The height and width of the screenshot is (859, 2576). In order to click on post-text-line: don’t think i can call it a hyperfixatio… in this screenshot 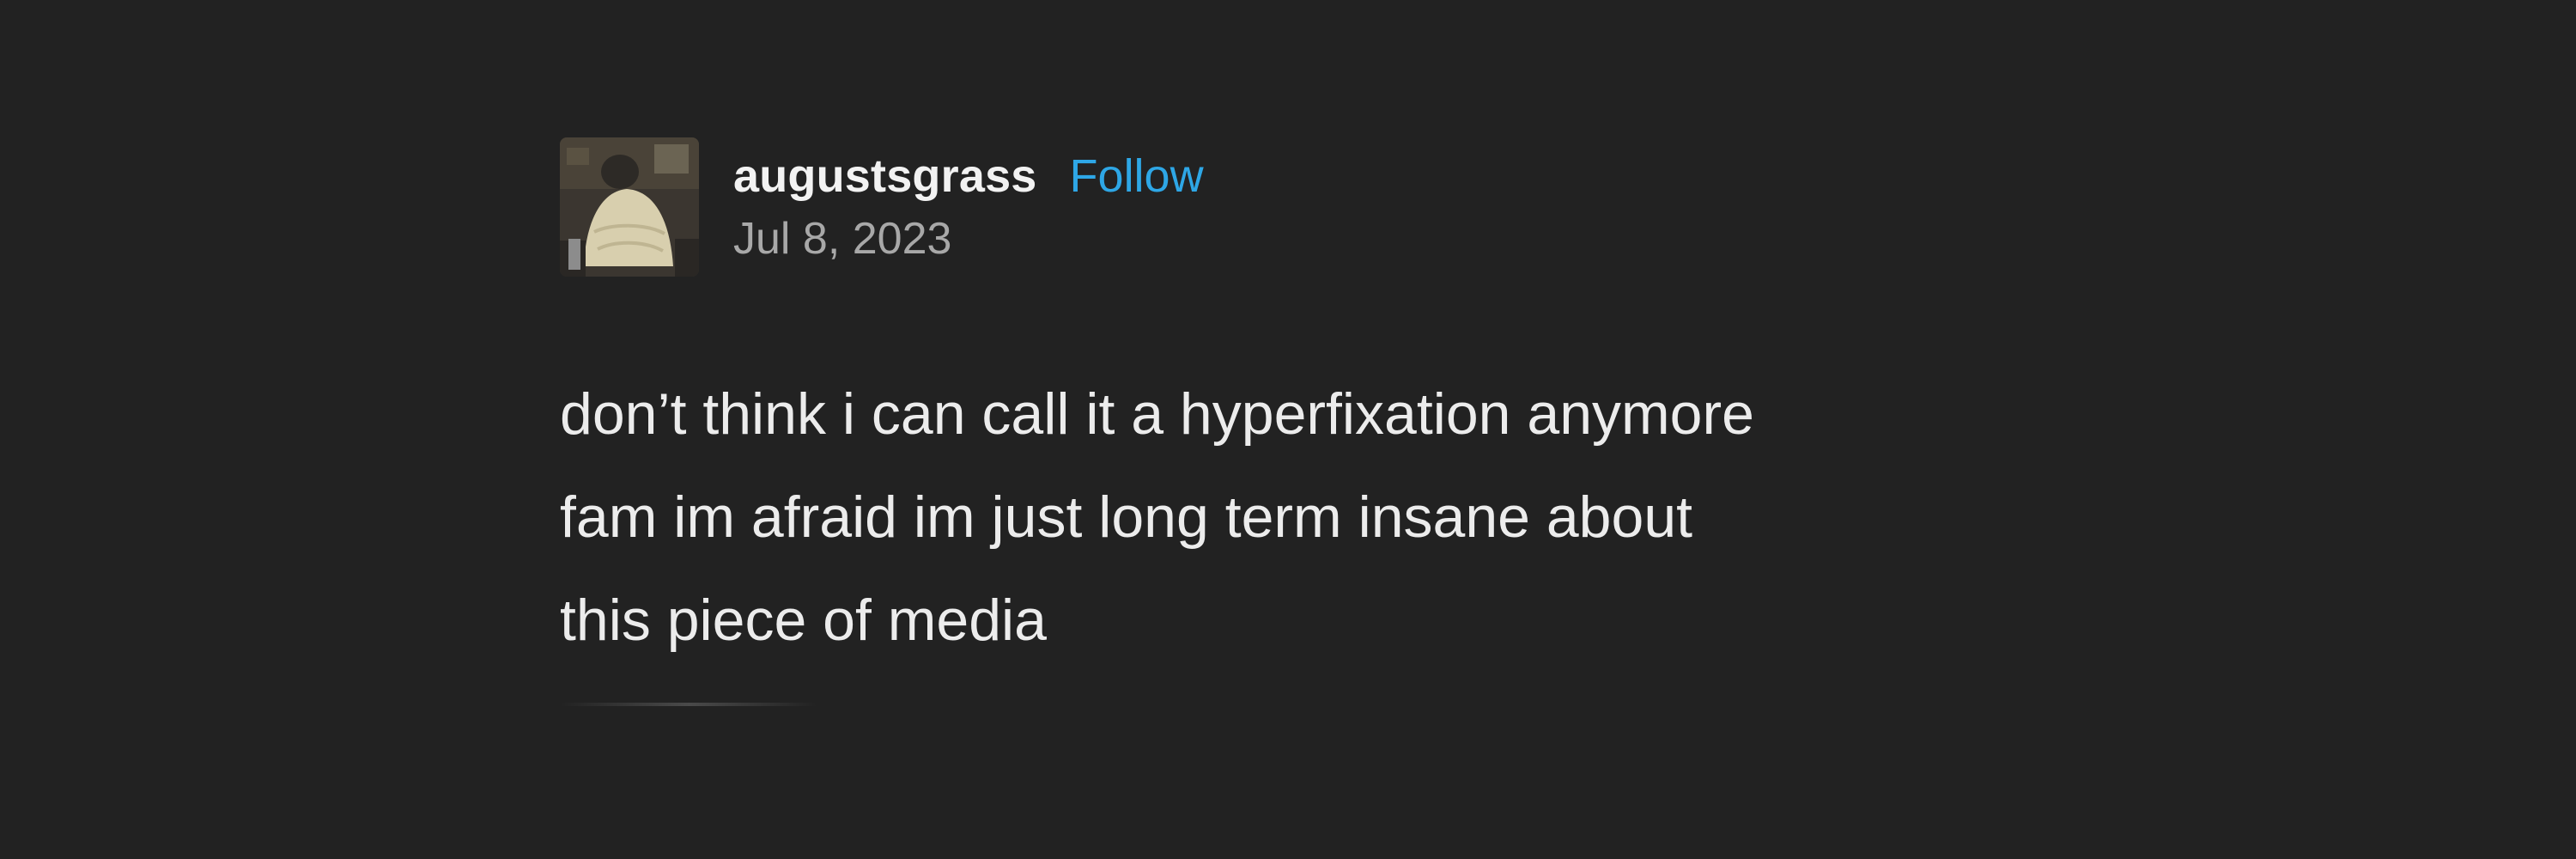, I will do `click(1157, 414)`.